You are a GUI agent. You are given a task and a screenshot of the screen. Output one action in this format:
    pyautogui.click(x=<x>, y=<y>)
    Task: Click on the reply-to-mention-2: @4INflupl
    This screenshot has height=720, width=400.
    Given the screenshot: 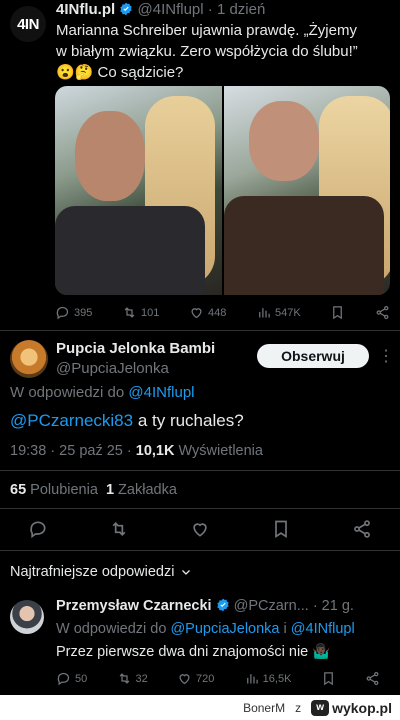 What is the action you would take?
    pyautogui.click(x=323, y=629)
    